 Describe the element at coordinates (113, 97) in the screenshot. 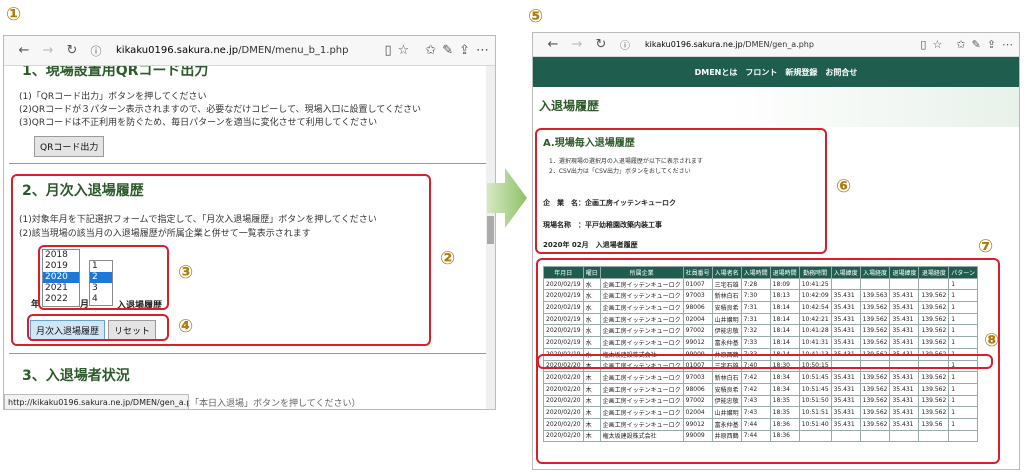

I see `section1-line-1: (1)「QRコード出力」ボタンを押してください` at that location.